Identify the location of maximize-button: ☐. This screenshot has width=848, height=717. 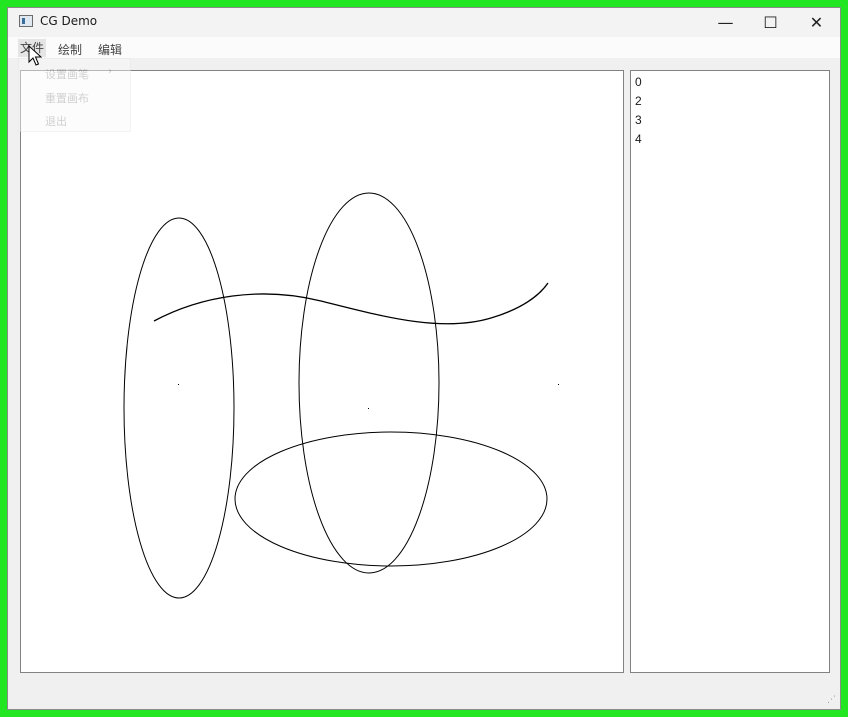
(770, 22).